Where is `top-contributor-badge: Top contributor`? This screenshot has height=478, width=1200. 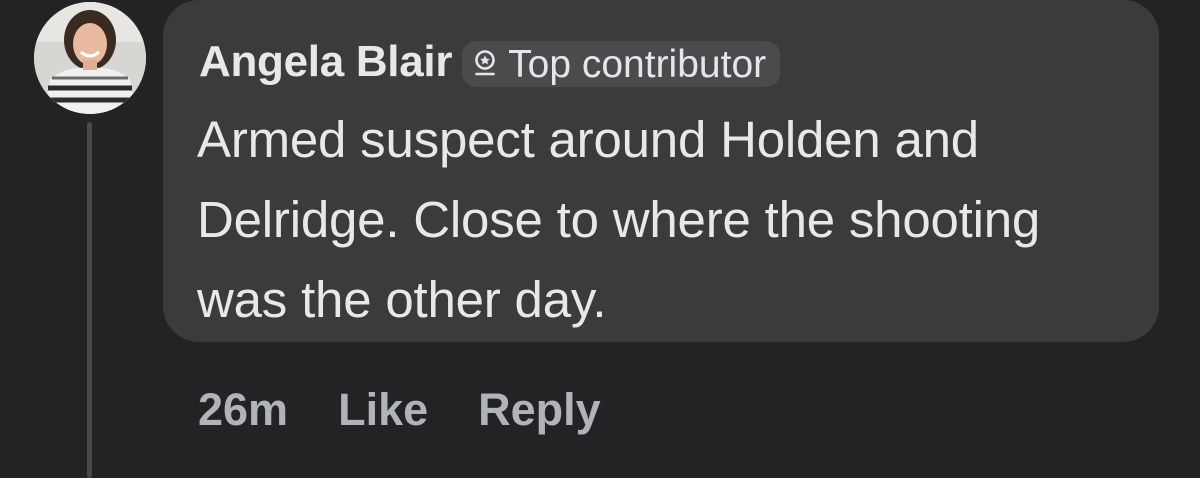 top-contributor-badge: Top contributor is located at coordinates (621, 64).